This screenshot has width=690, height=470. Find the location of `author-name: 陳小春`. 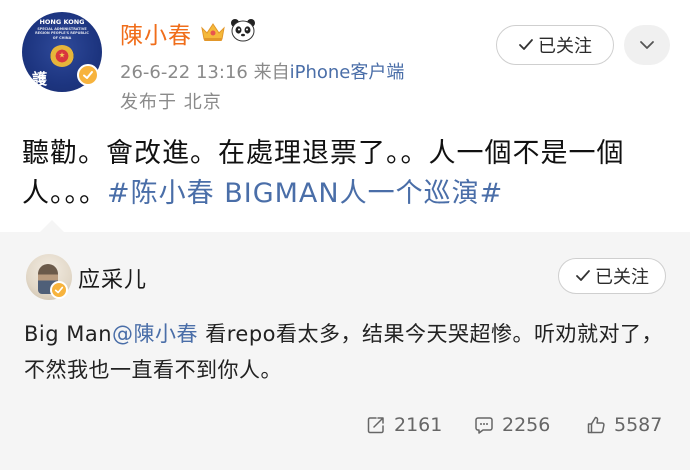

author-name: 陳小春 is located at coordinates (156, 33).